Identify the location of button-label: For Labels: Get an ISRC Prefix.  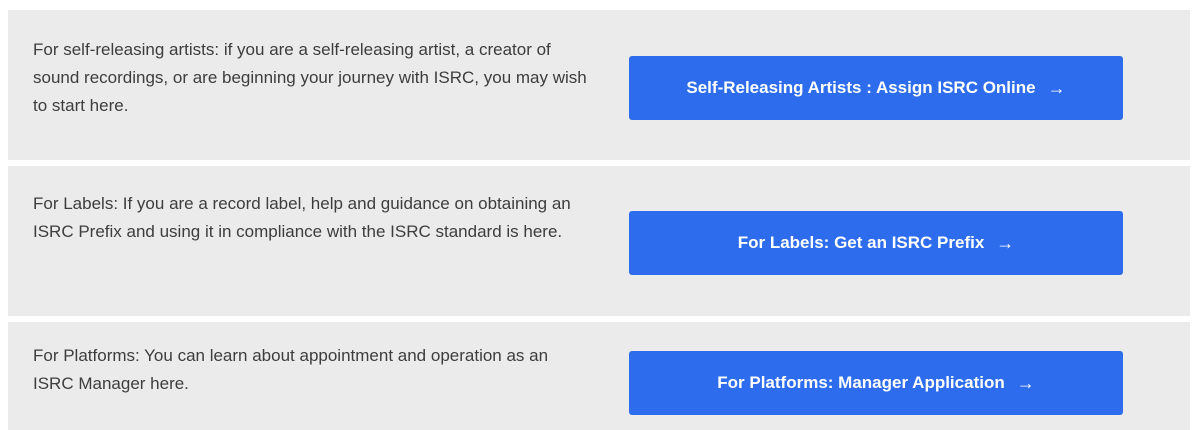
(861, 242).